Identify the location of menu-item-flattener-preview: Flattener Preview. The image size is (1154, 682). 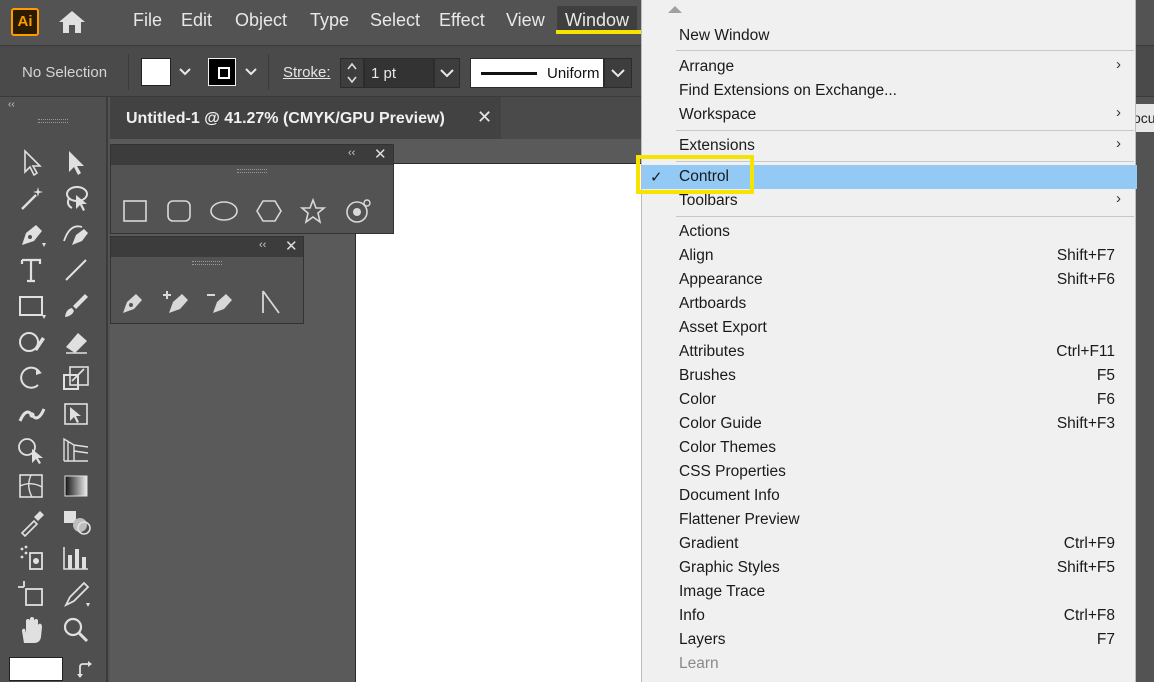
(889, 520).